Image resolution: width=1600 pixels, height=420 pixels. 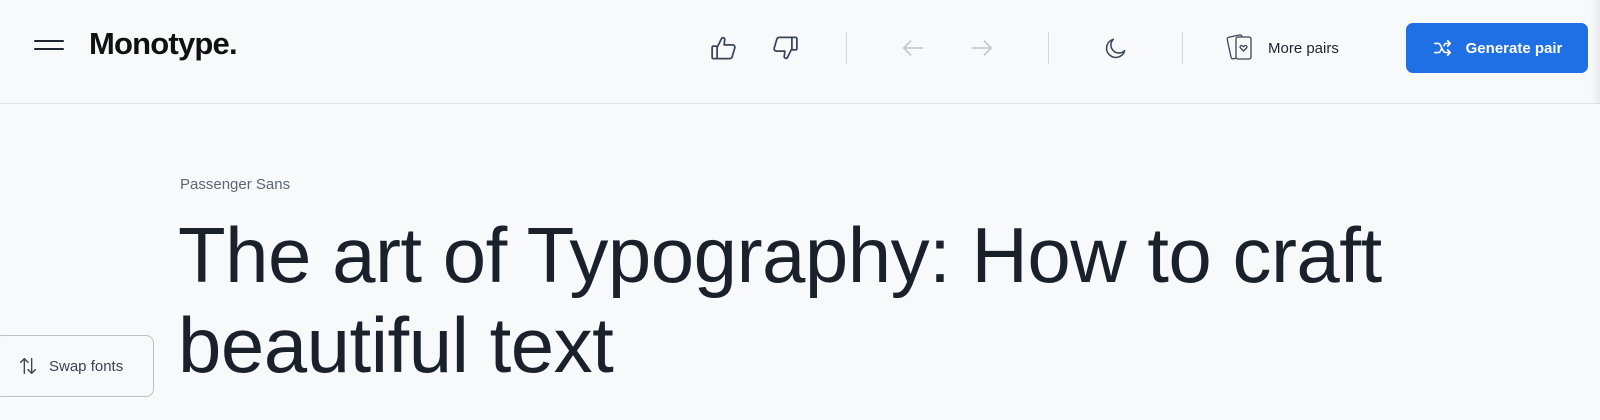 What do you see at coordinates (49, 49) in the screenshot?
I see `menu-icon-line-bottom` at bounding box center [49, 49].